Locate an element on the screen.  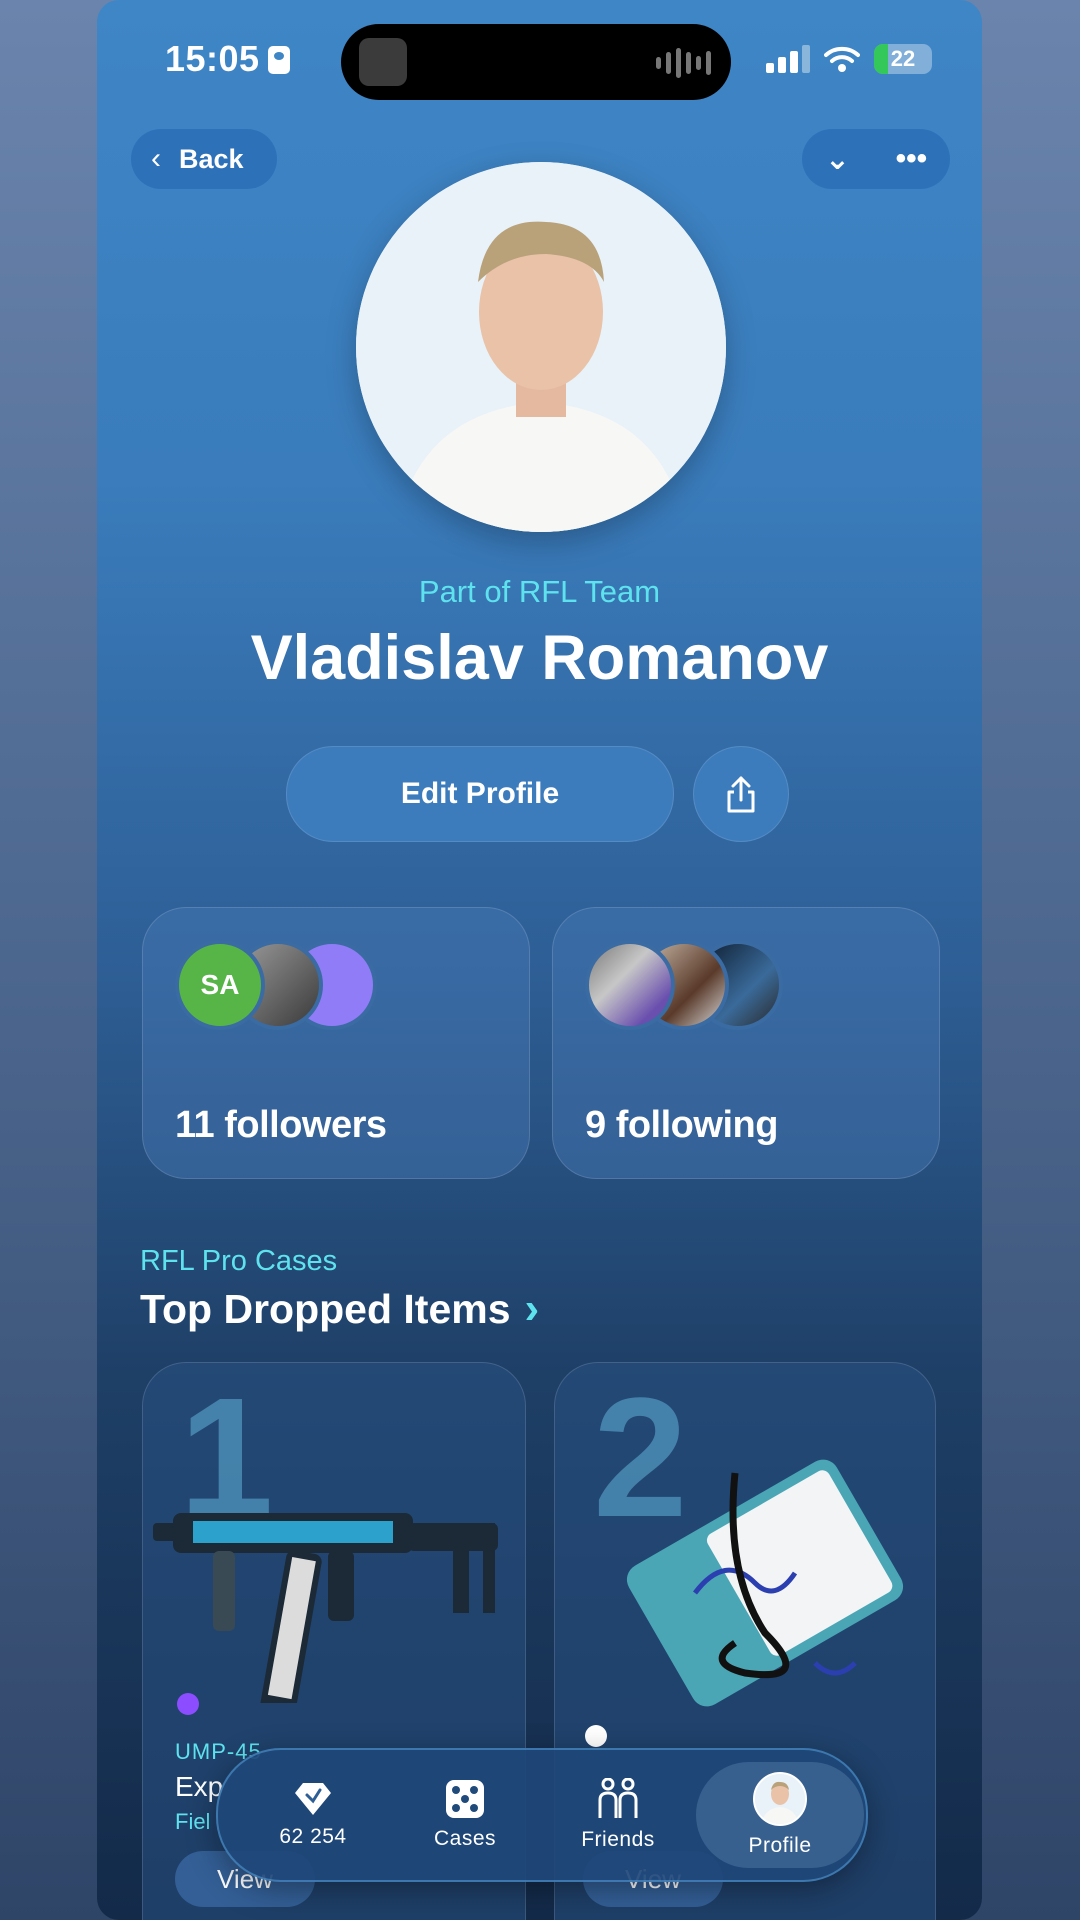
status-time: 15:05 is located at coordinates (212, 58).